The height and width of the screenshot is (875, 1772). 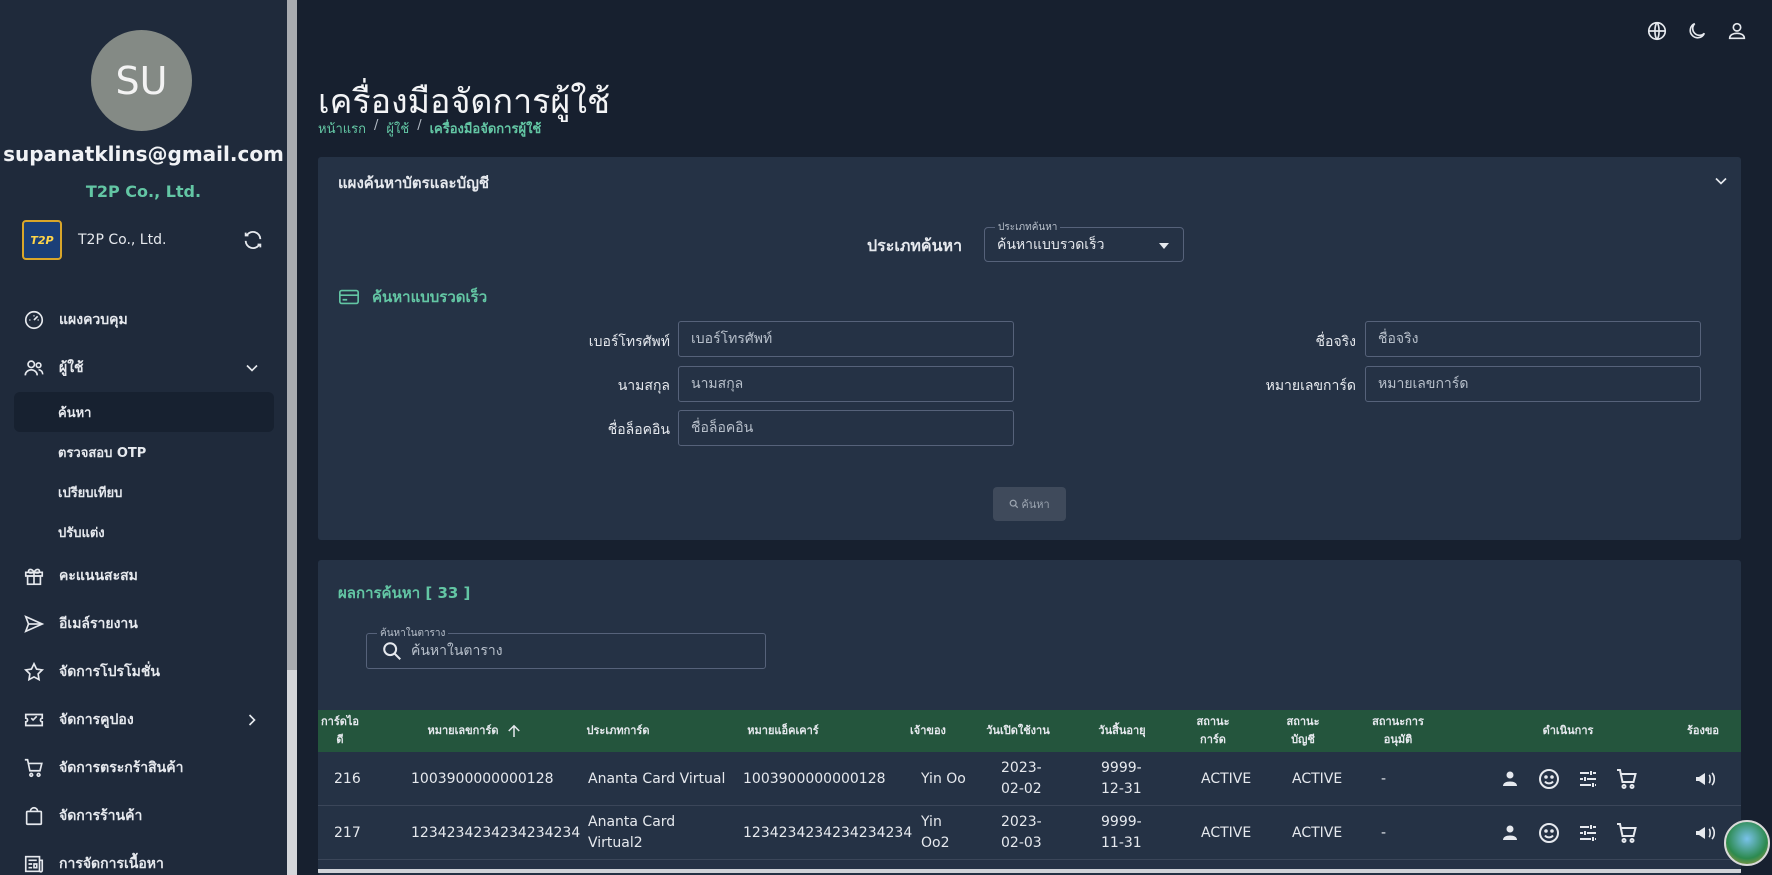 I want to click on breadcrumb-users: ผู้ใช้, so click(x=397, y=128).